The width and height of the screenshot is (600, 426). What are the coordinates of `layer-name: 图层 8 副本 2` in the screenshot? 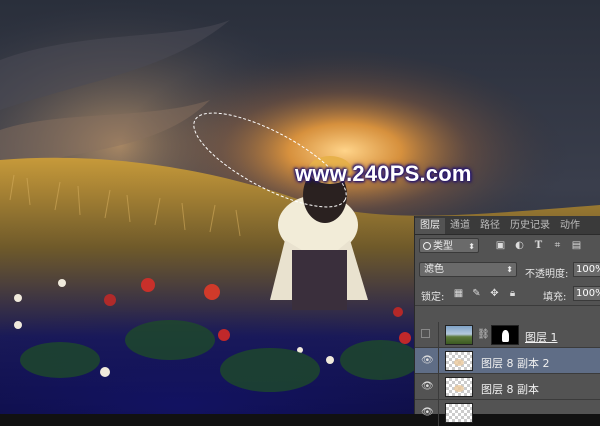 It's located at (515, 363).